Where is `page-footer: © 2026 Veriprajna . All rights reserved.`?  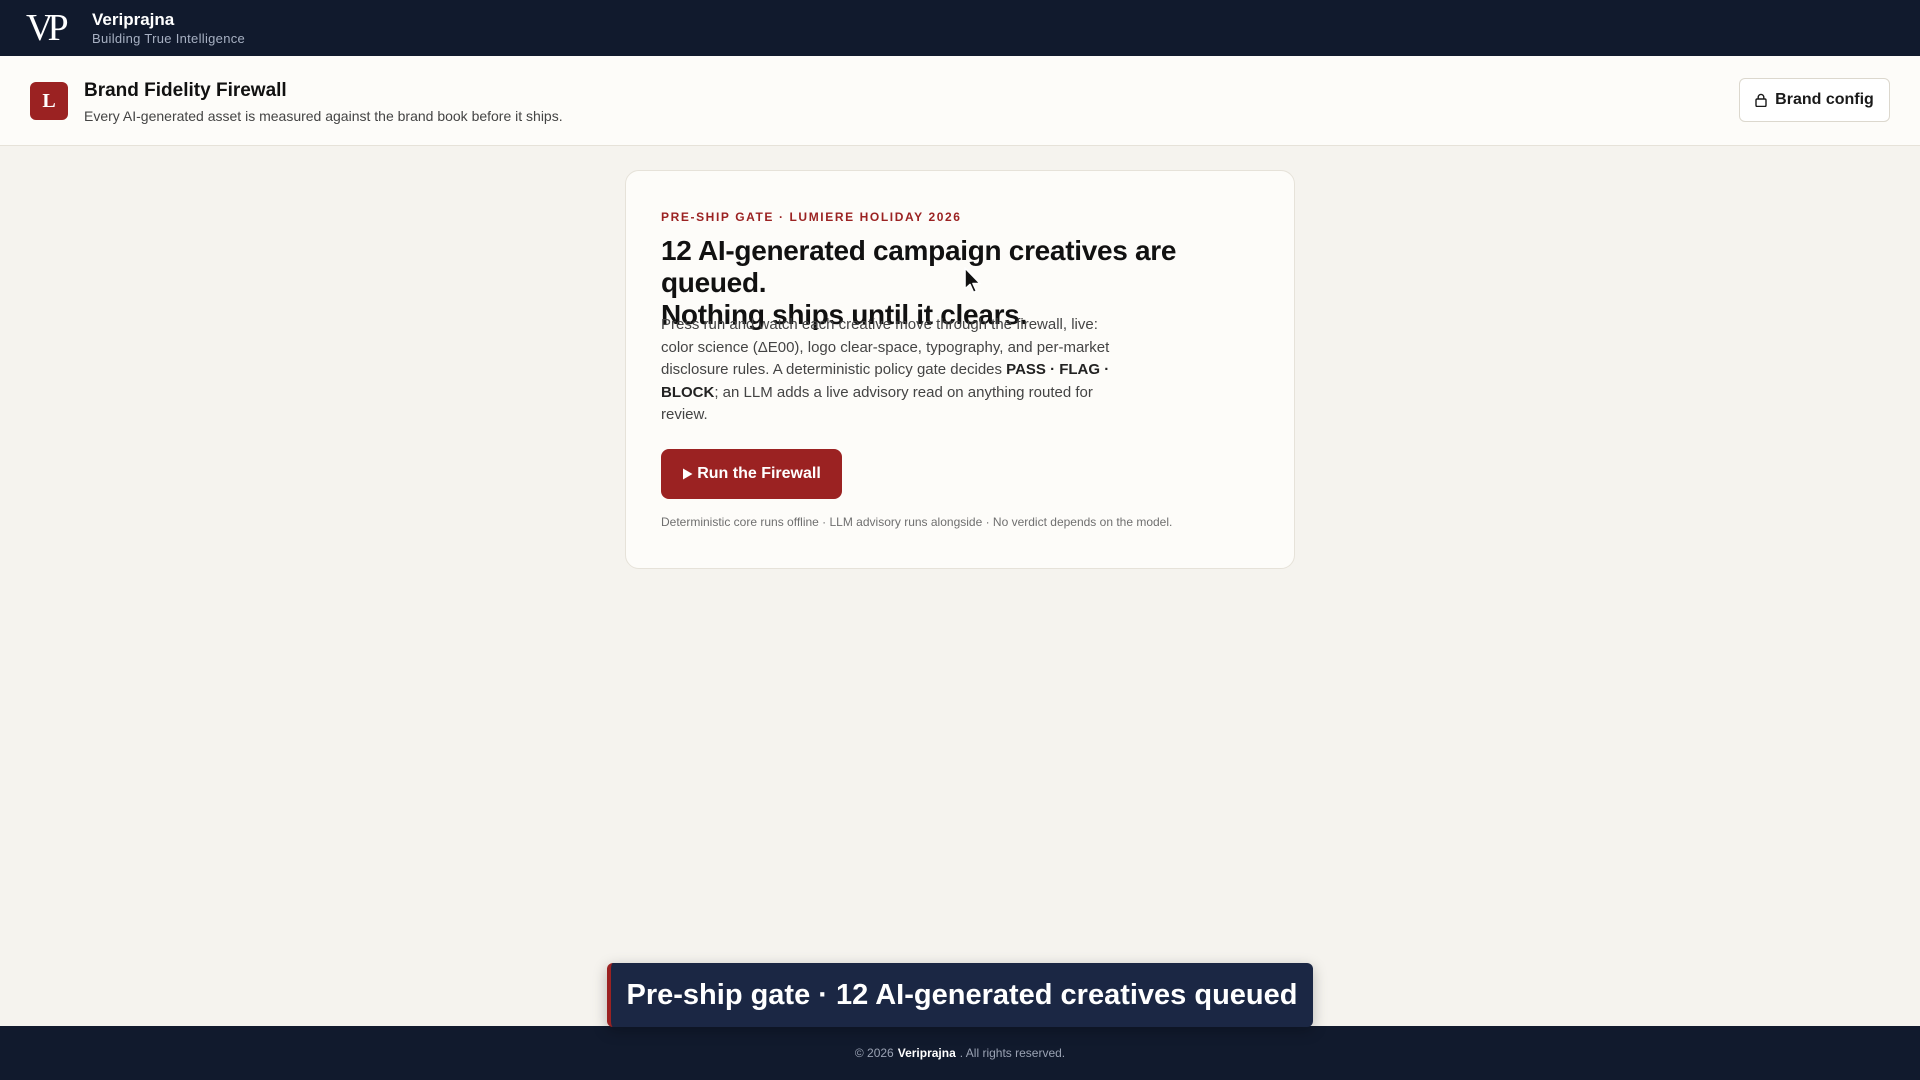 page-footer: © 2026 Veriprajna . All rights reserved. is located at coordinates (960, 1053).